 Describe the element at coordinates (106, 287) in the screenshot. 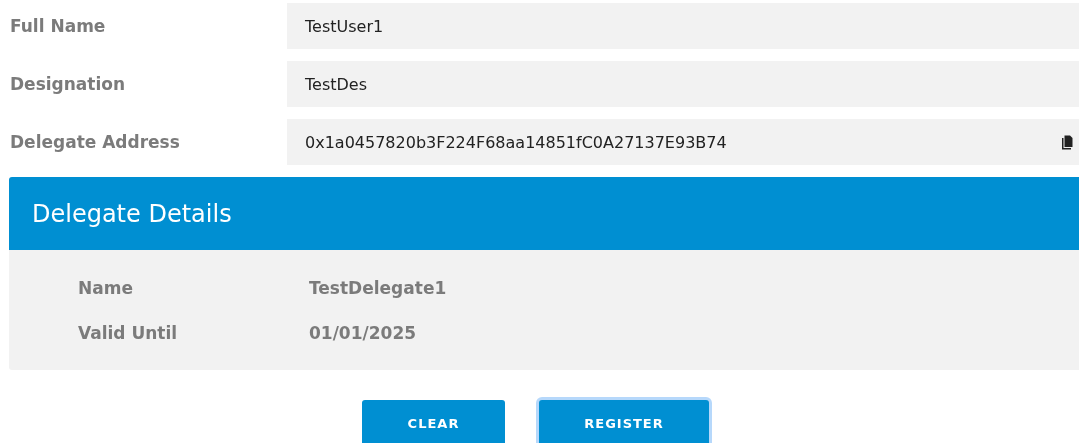

I see `detail-label: Name` at that location.